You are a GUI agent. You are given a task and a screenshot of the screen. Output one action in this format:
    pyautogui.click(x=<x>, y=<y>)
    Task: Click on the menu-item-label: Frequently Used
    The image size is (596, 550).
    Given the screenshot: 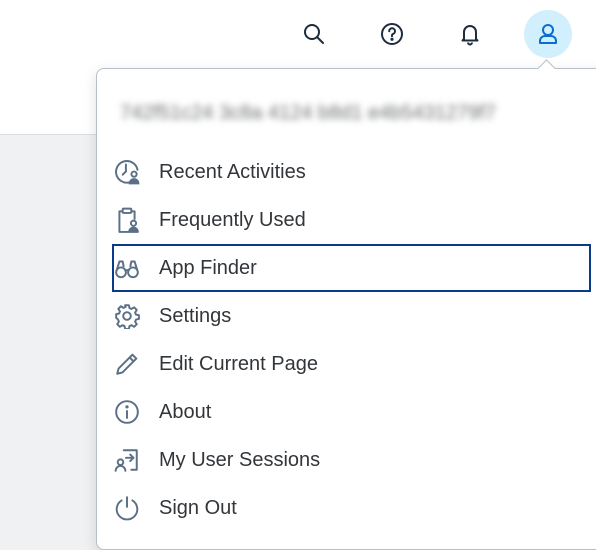 What is the action you would take?
    pyautogui.click(x=232, y=219)
    